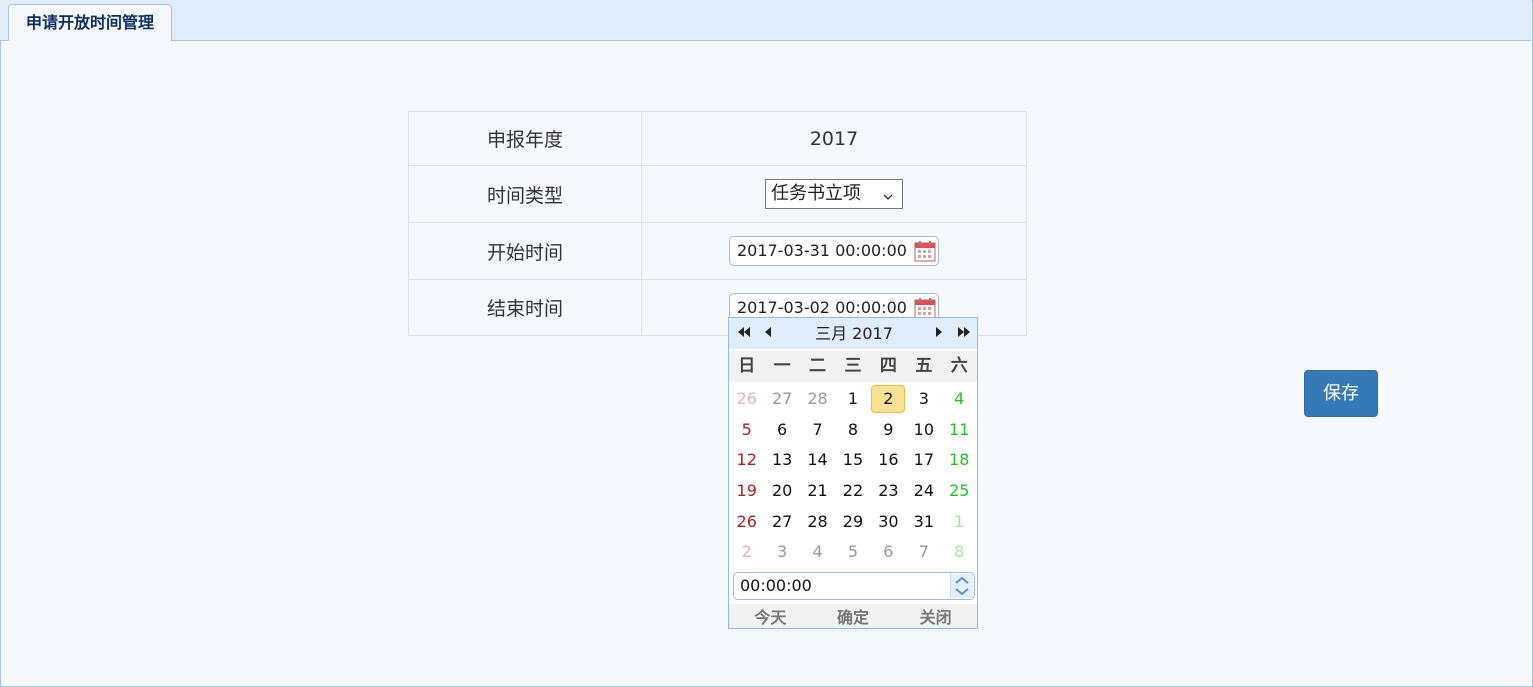 This screenshot has height=687, width=1533. What do you see at coordinates (888, 366) in the screenshot?
I see `weekday-label: 四` at bounding box center [888, 366].